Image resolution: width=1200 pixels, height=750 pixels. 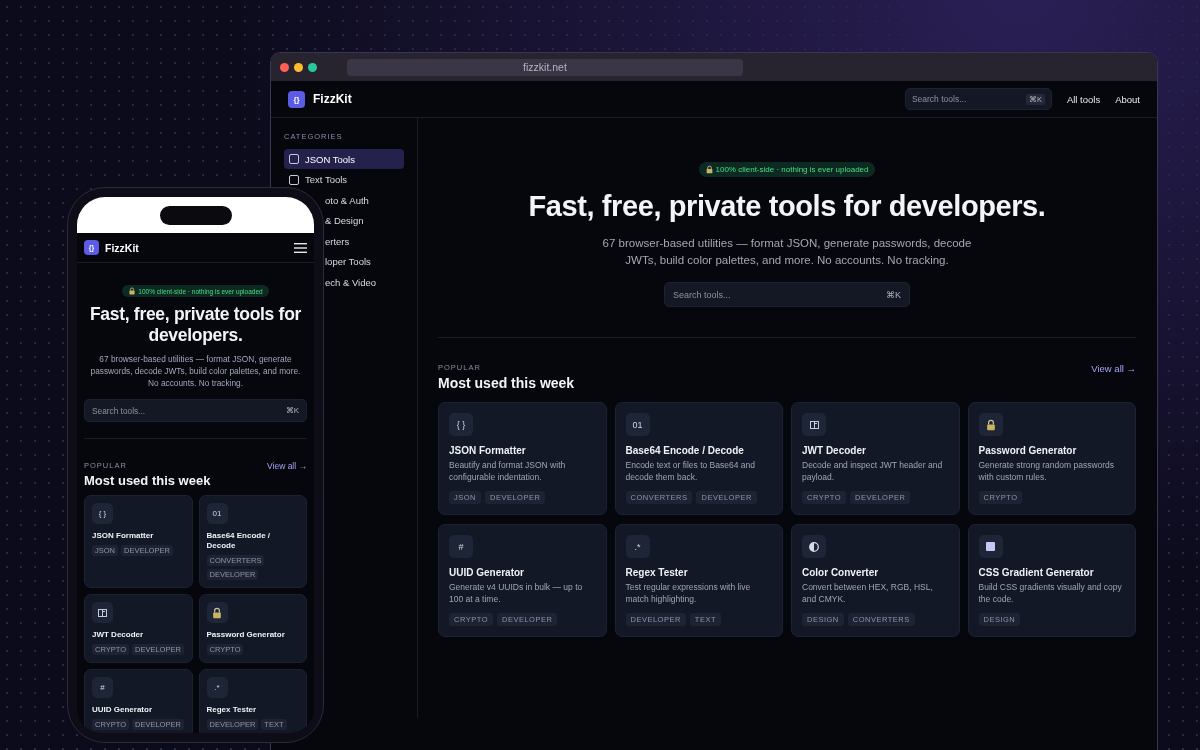 I want to click on tool-description: Generate v4 UUIDs in bulk — up to 100 at a time., so click(x=516, y=593).